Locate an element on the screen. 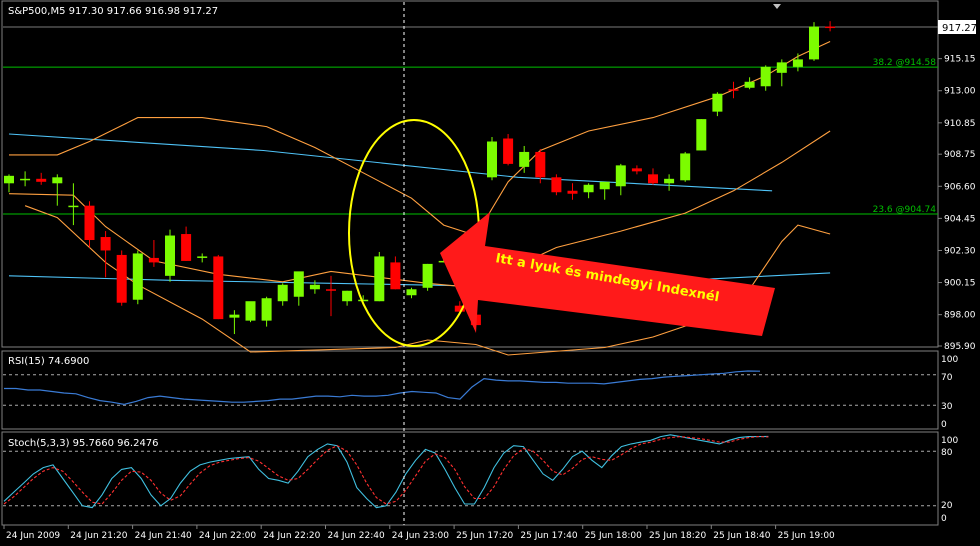 This screenshot has height=546, width=980. shift-marker-icon is located at coordinates (777, 6).